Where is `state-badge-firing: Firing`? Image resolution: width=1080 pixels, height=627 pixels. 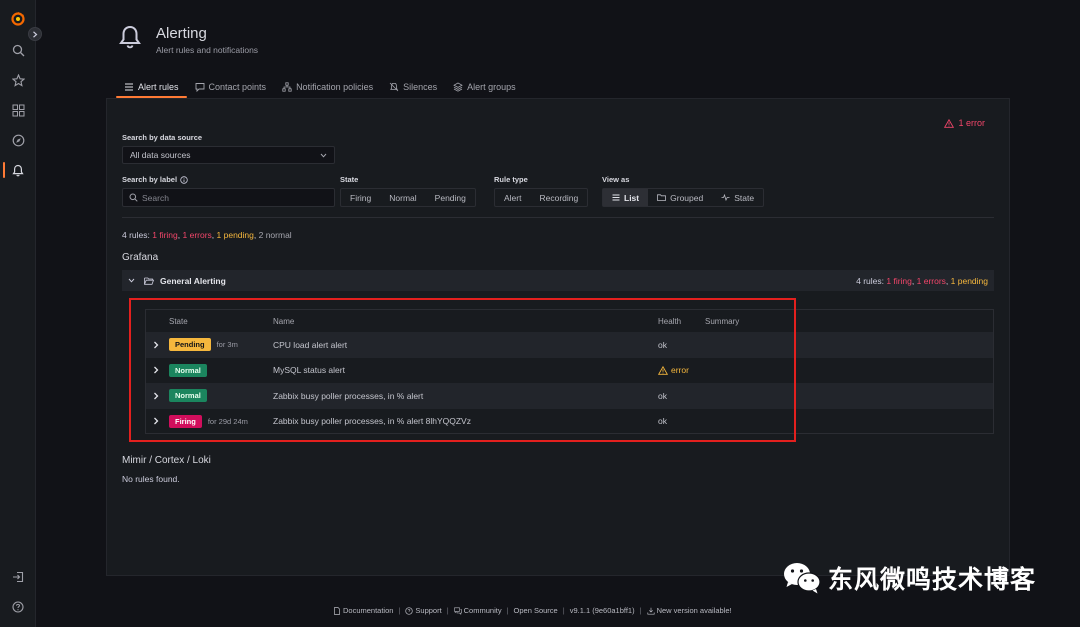 state-badge-firing: Firing is located at coordinates (185, 421).